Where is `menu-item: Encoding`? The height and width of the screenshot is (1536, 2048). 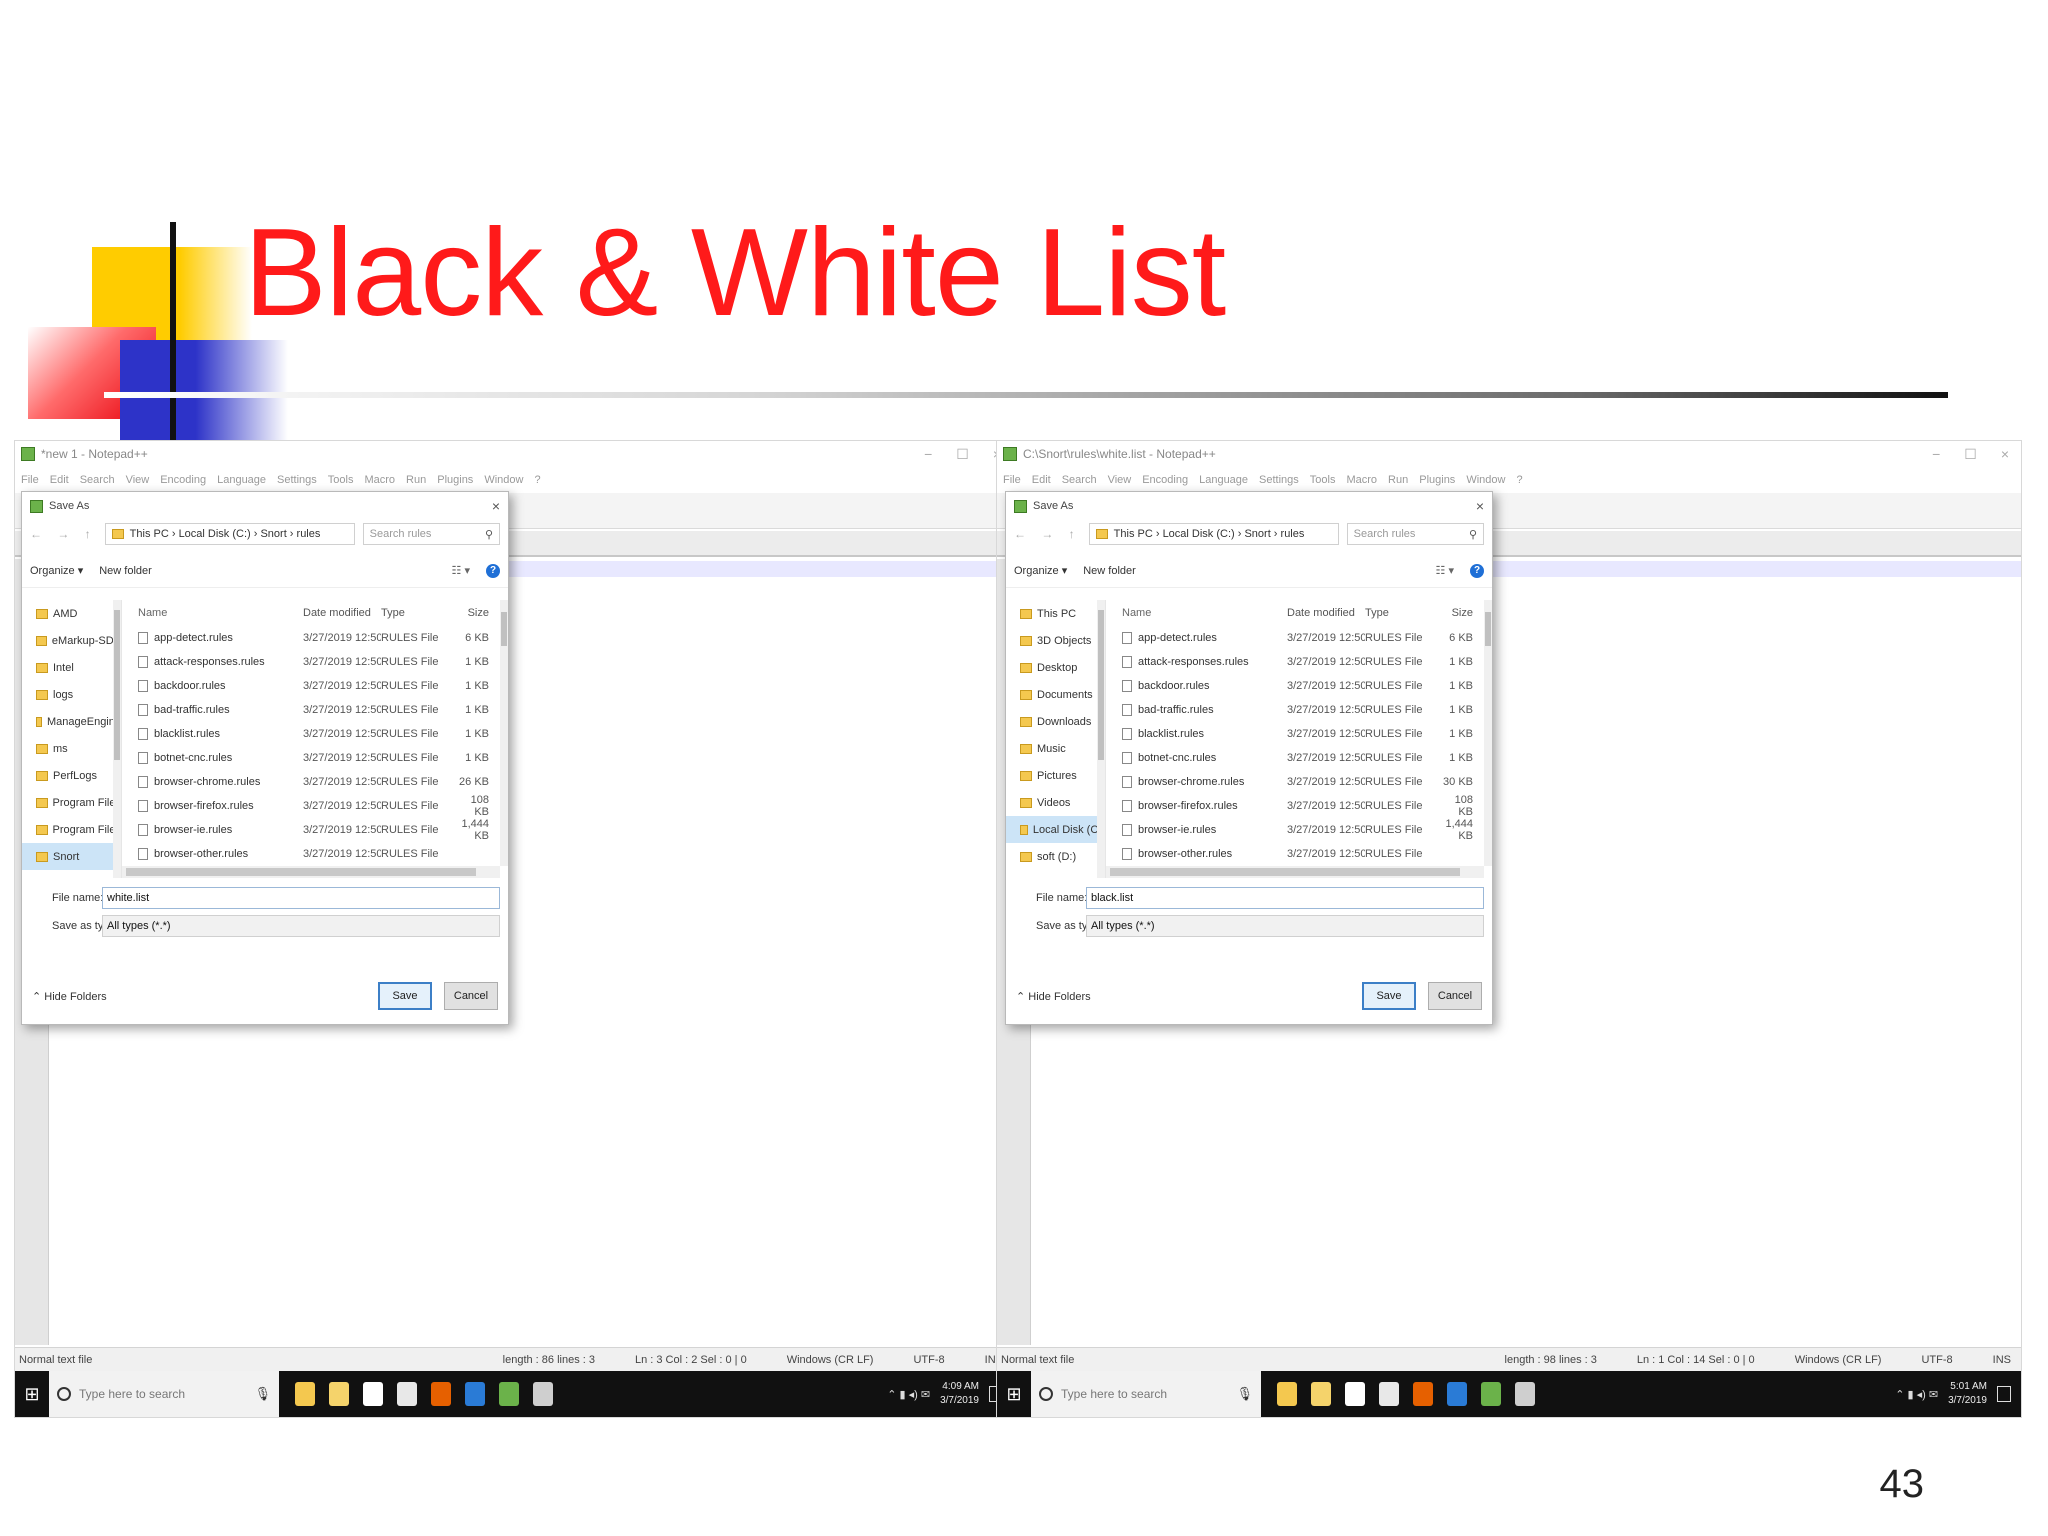
menu-item: Encoding is located at coordinates (1165, 480).